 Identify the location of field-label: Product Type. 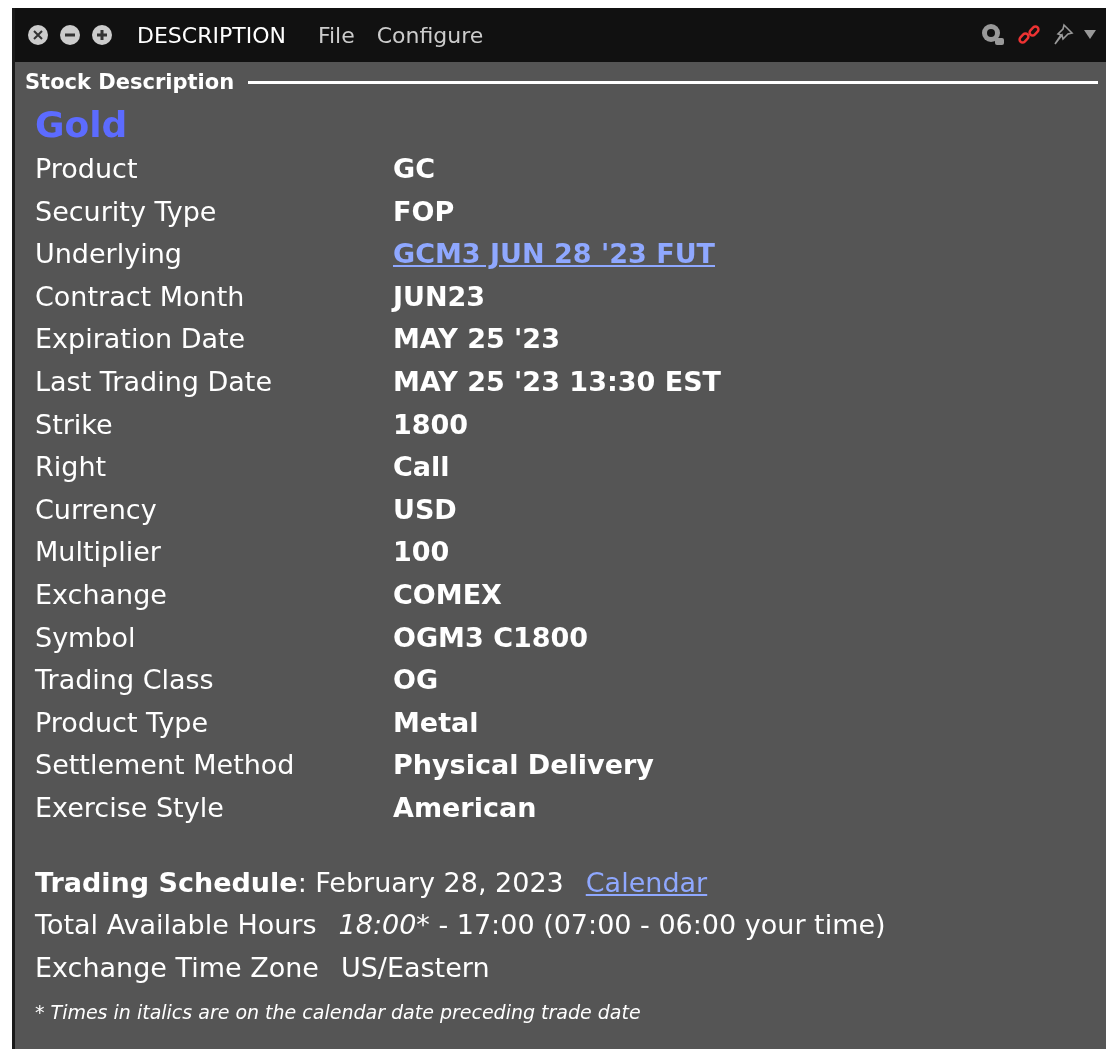
(122, 722).